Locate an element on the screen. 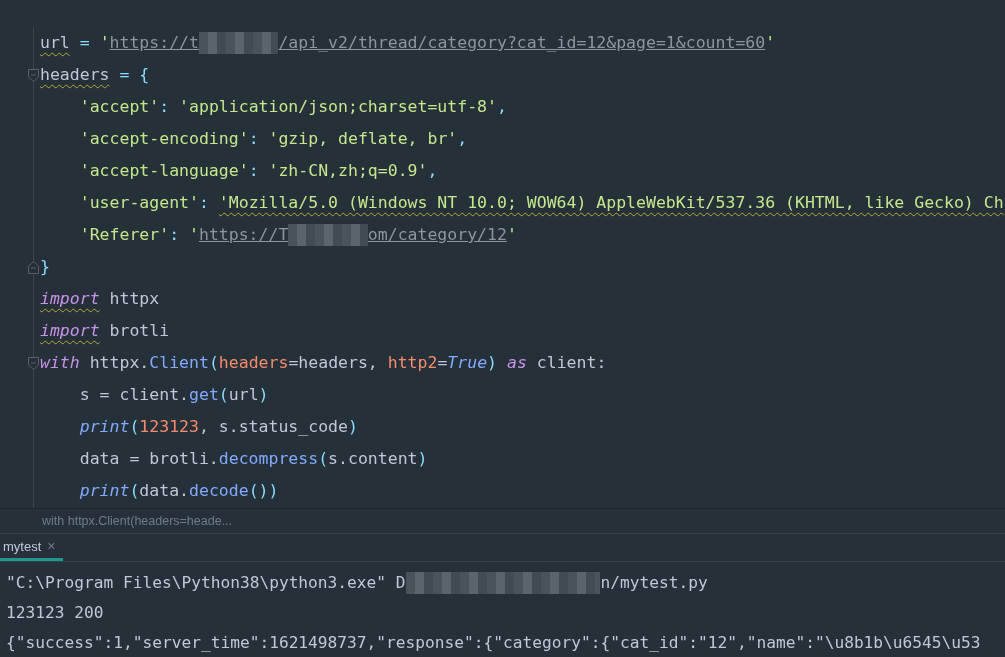 This screenshot has width=1005, height=657. code-line: with httpx.Client(headers=headers, http2=True) as client: is located at coordinates (323, 363).